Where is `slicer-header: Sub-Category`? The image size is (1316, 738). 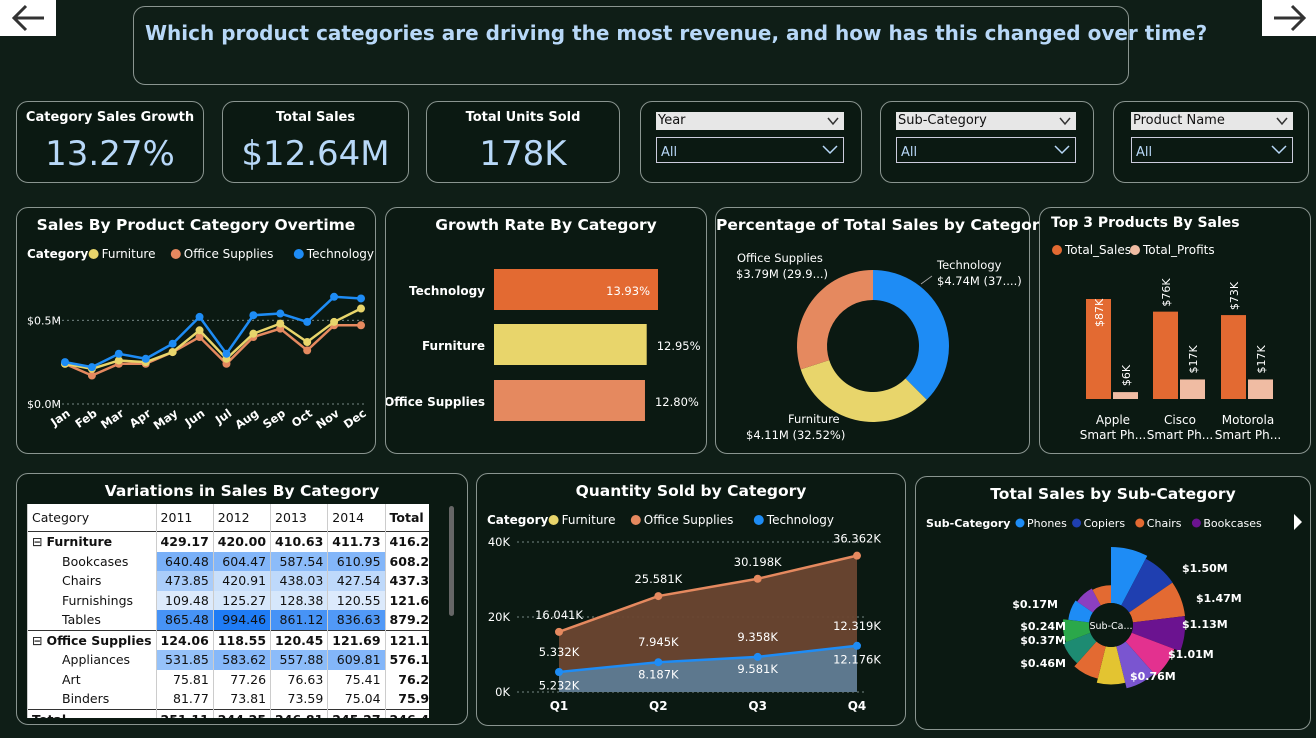 slicer-header: Sub-Category is located at coordinates (986, 121).